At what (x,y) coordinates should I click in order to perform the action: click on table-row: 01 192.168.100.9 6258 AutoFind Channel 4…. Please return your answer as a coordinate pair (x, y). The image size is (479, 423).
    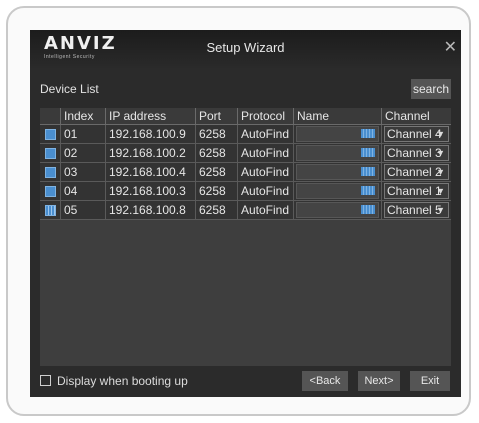
    Looking at the image, I should click on (245, 134).